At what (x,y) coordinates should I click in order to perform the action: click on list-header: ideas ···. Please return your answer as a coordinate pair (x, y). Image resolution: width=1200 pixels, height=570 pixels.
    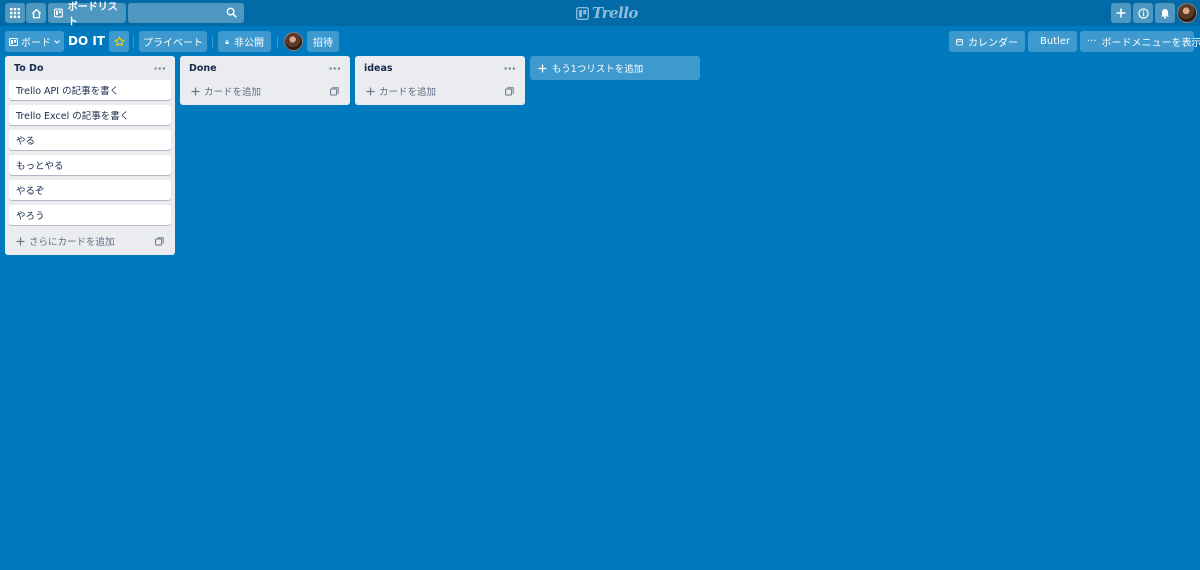
    Looking at the image, I should click on (440, 68).